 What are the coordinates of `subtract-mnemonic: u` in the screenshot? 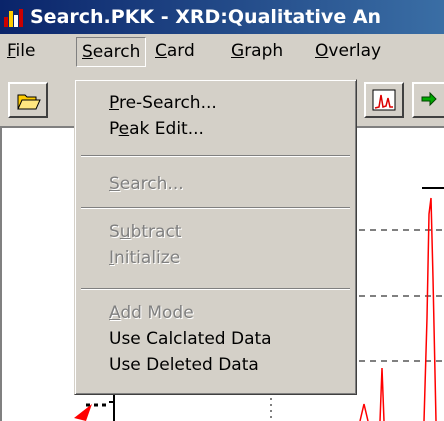 It's located at (125, 232).